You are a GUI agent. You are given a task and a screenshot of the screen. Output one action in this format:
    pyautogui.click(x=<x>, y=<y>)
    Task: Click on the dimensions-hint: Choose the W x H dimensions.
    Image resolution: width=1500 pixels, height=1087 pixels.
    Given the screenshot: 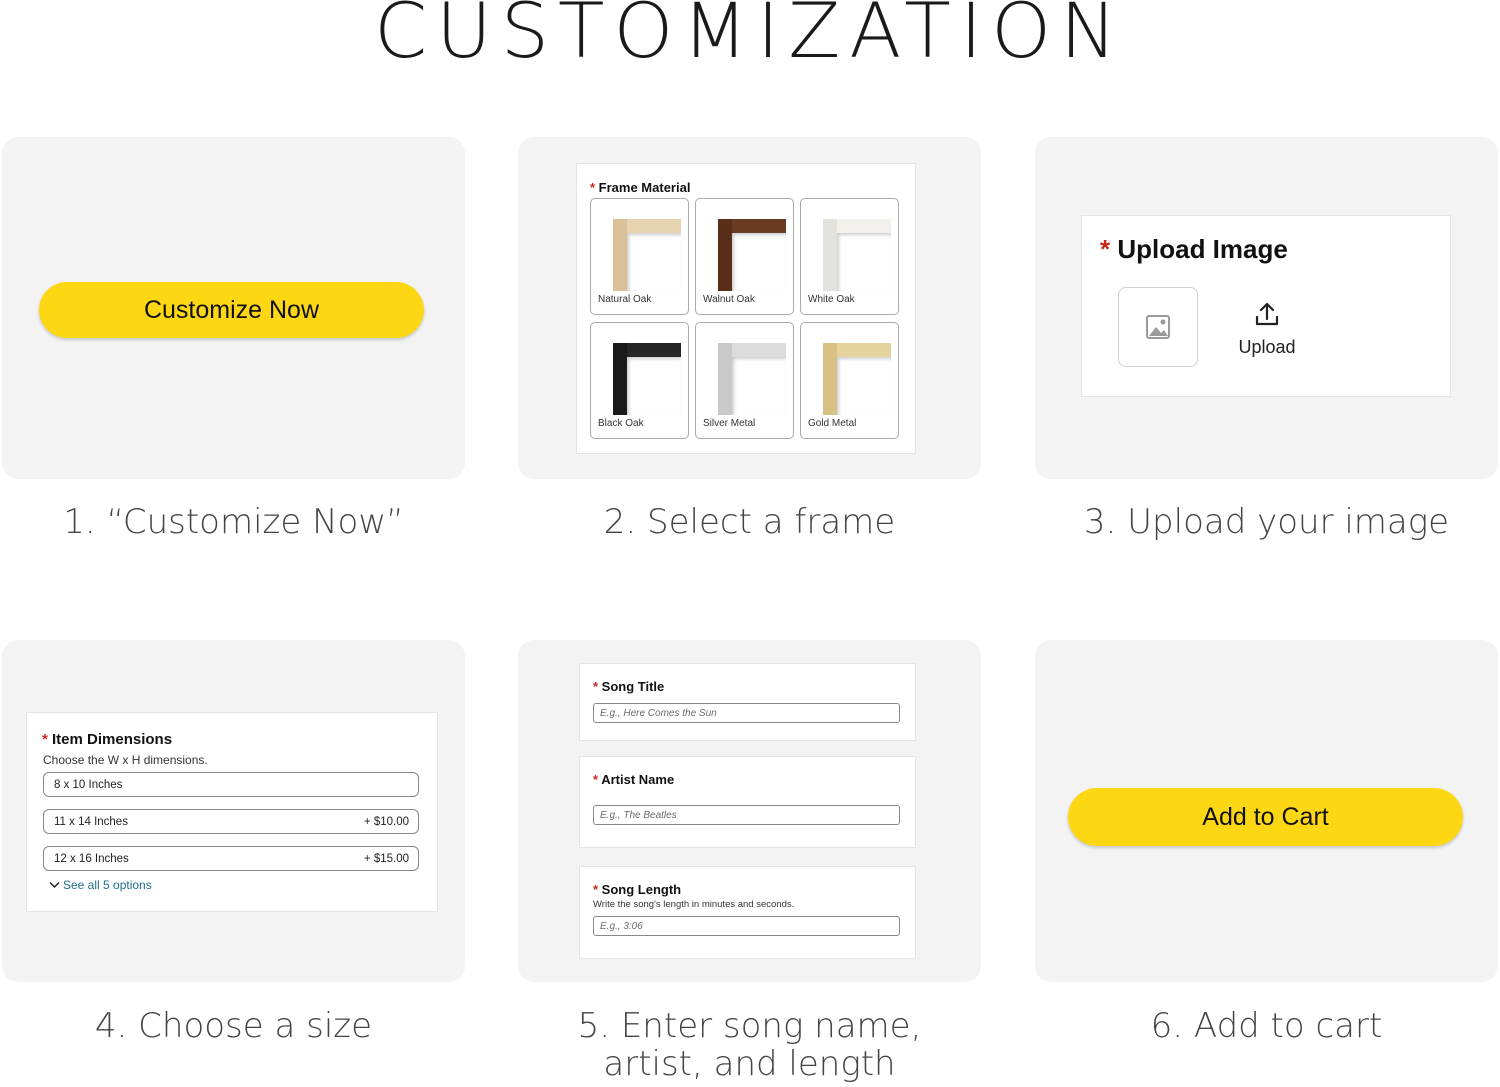 What is the action you would take?
    pyautogui.click(x=125, y=760)
    